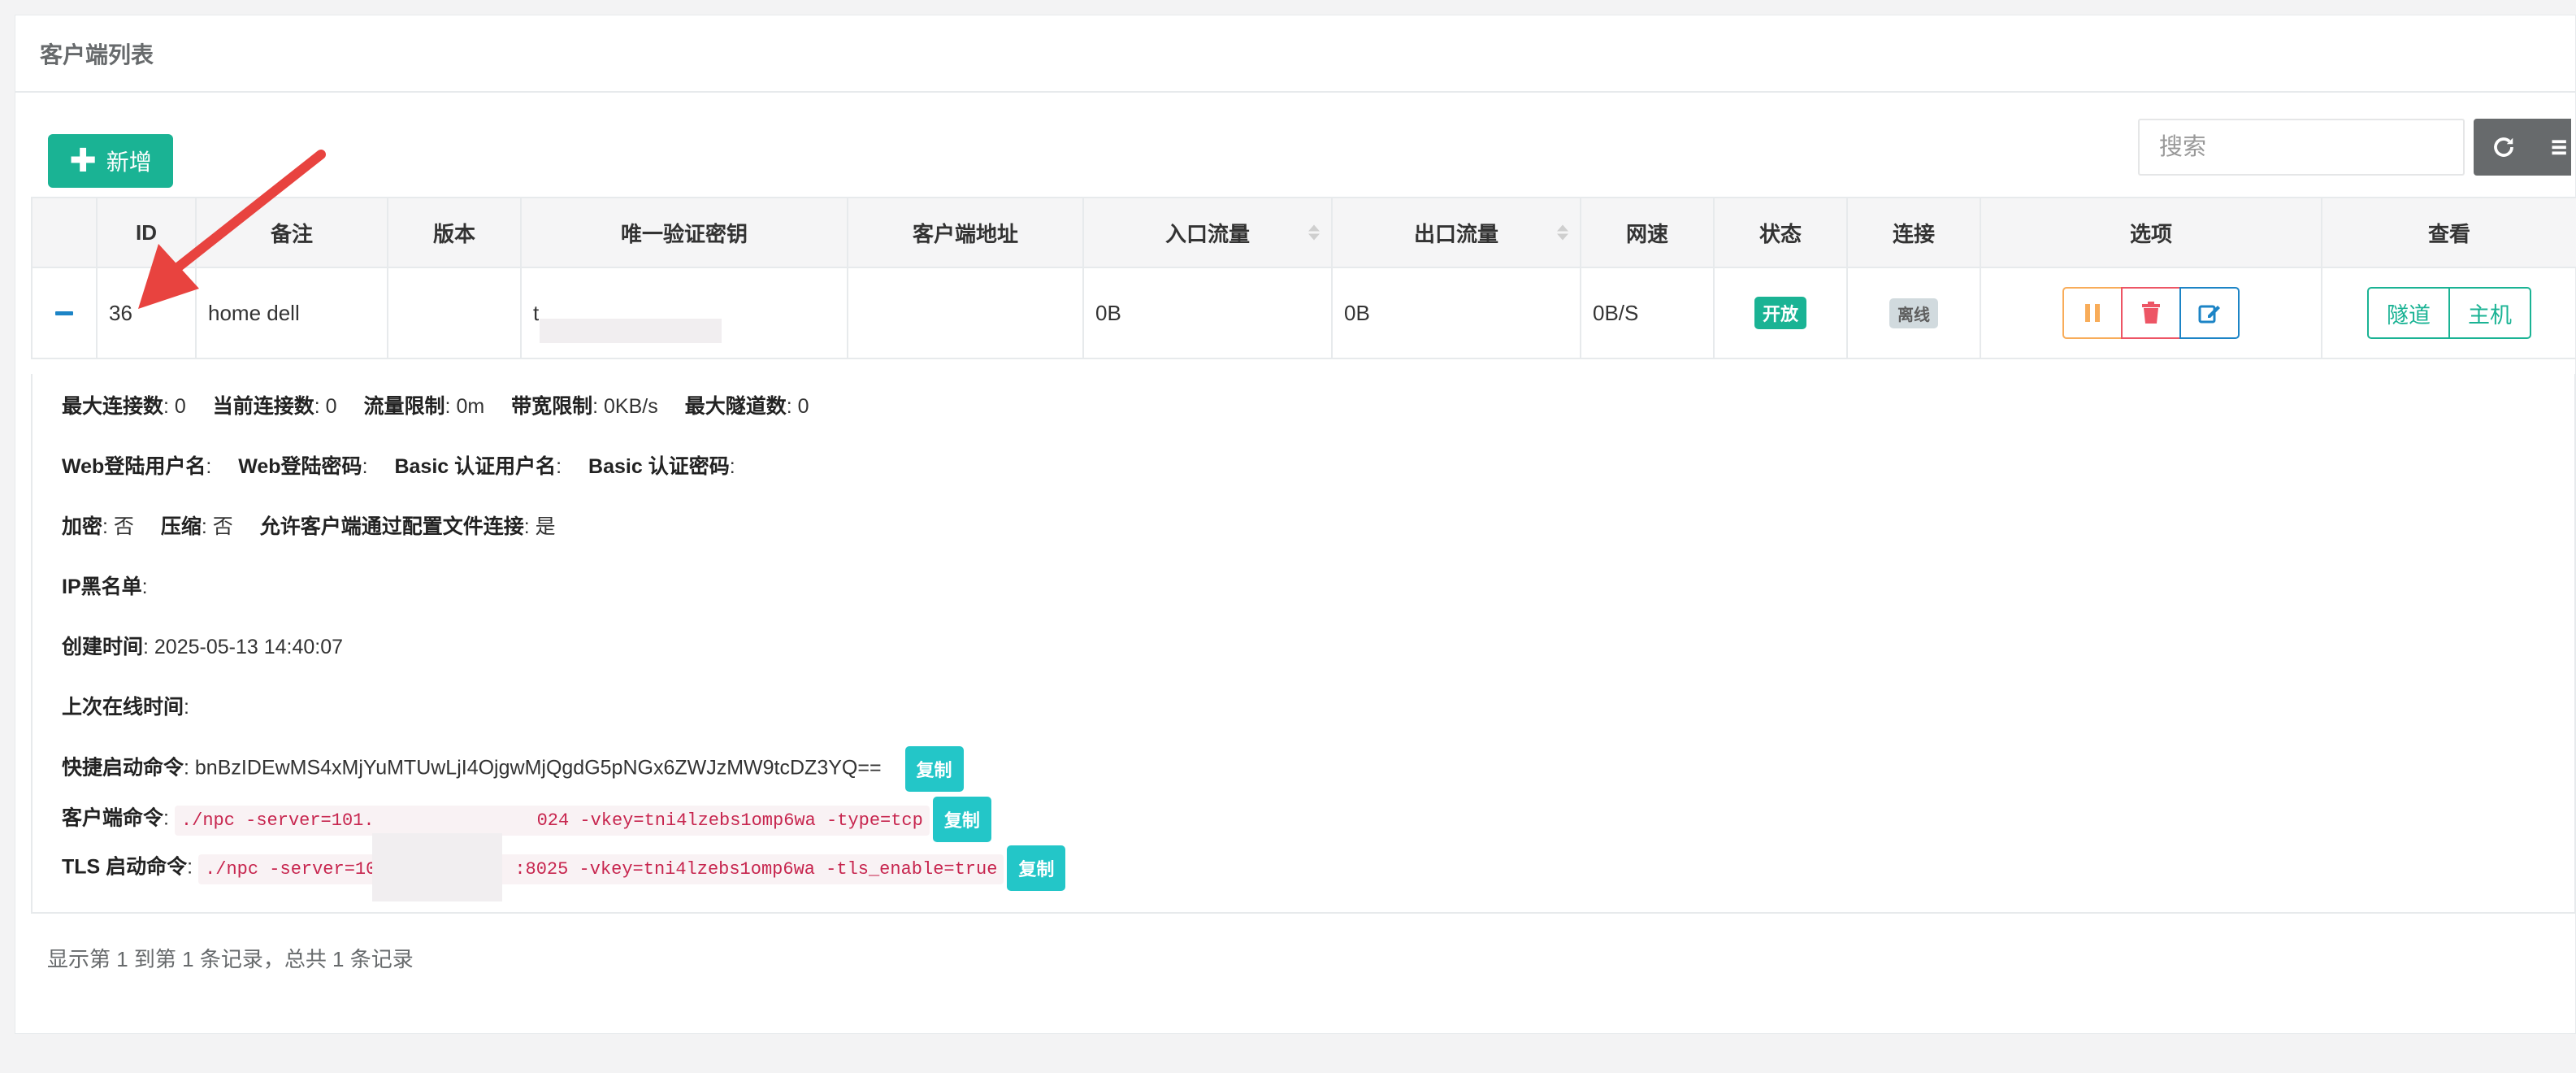 This screenshot has width=2576, height=1073. Describe the element at coordinates (113, 406) in the screenshot. I see `max-conn-label: 最大连接数` at that location.